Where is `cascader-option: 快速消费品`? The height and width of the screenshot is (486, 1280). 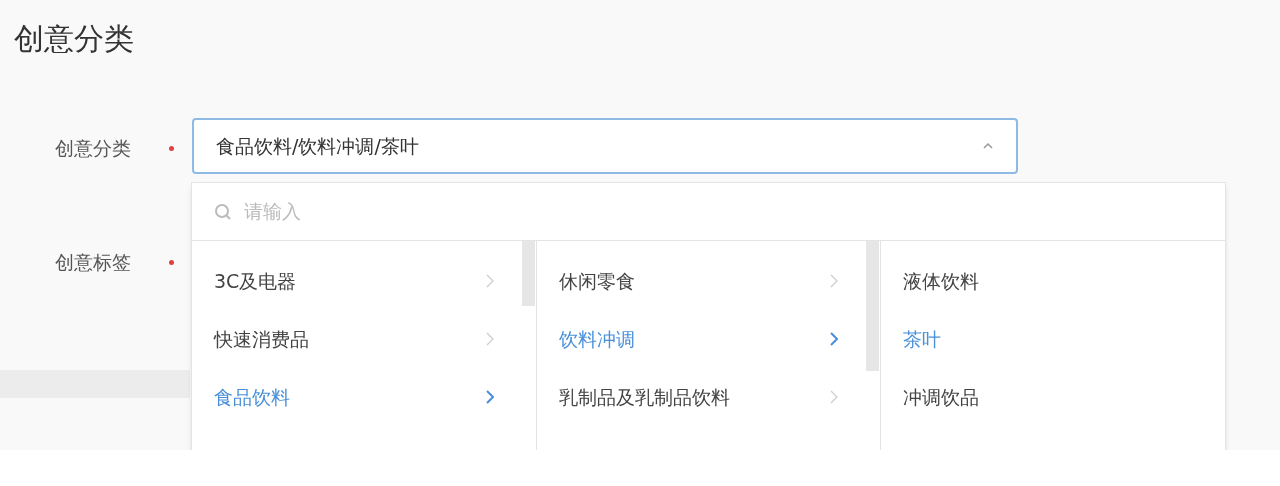
cascader-option: 快速消费品 is located at coordinates (364, 339).